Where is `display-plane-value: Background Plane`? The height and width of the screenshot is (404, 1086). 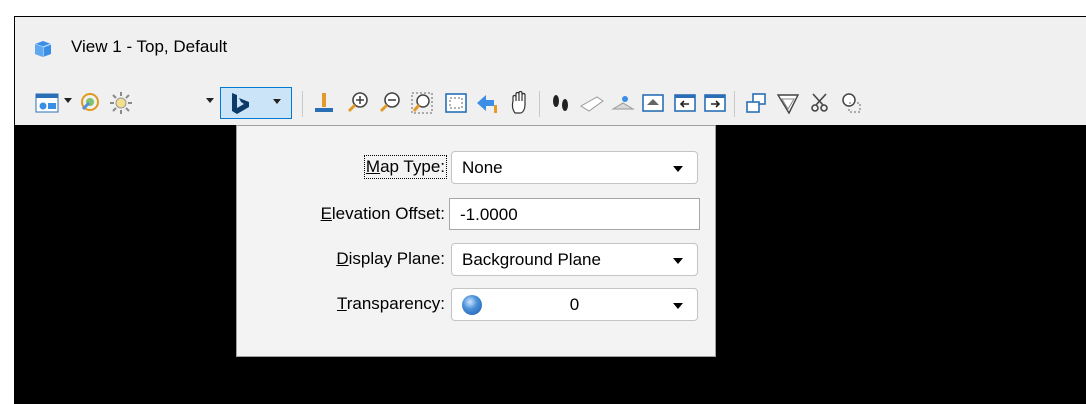 display-plane-value: Background Plane is located at coordinates (531, 259).